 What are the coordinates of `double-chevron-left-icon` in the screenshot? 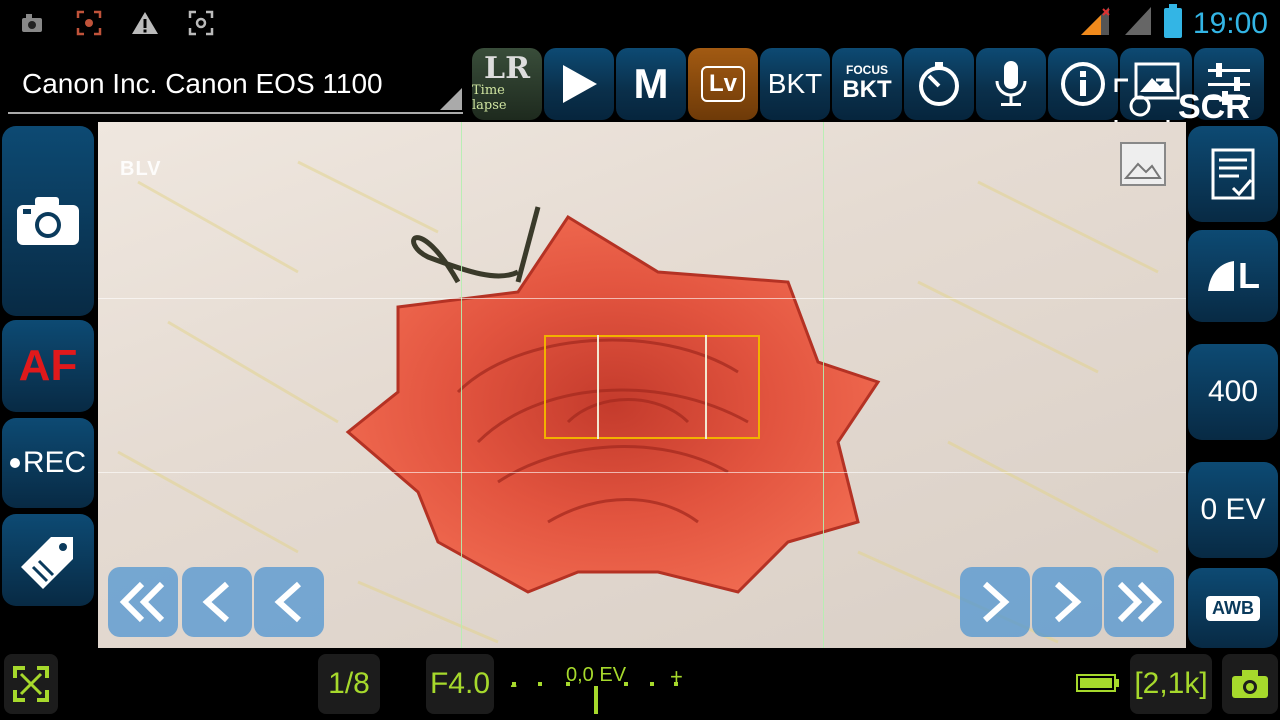 It's located at (142, 602).